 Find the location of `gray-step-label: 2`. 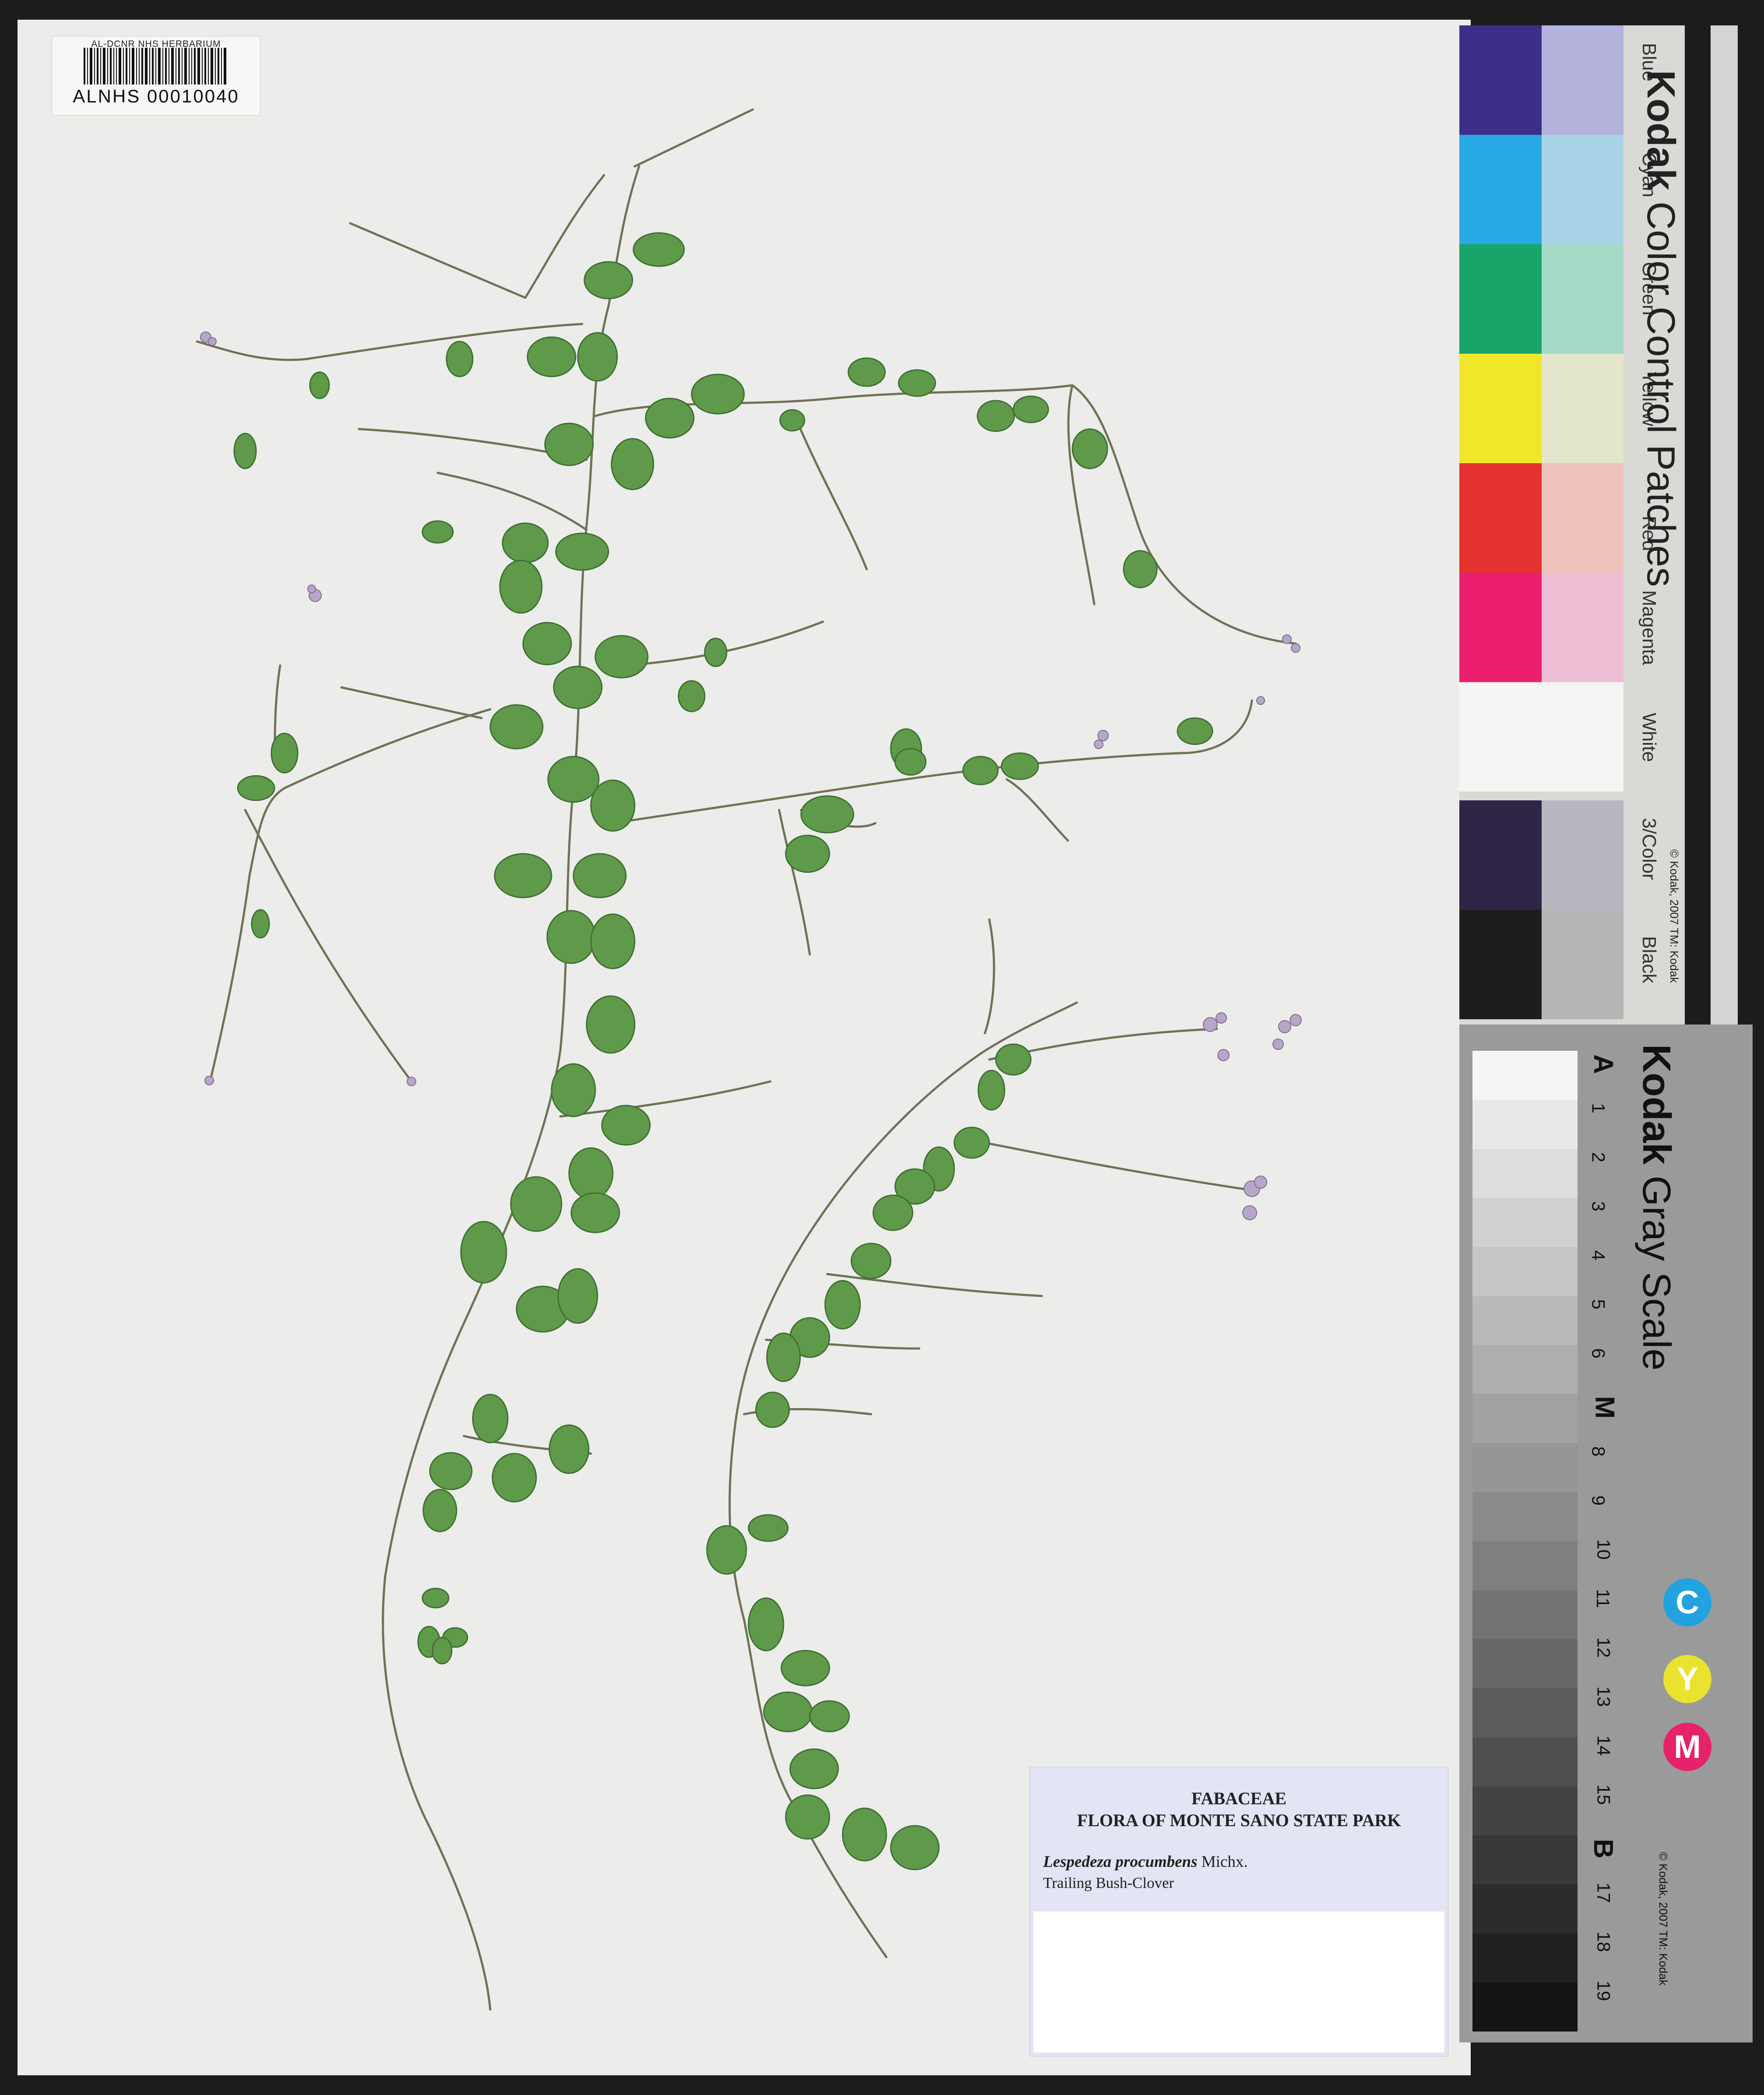

gray-step-label: 2 is located at coordinates (1599, 1157).